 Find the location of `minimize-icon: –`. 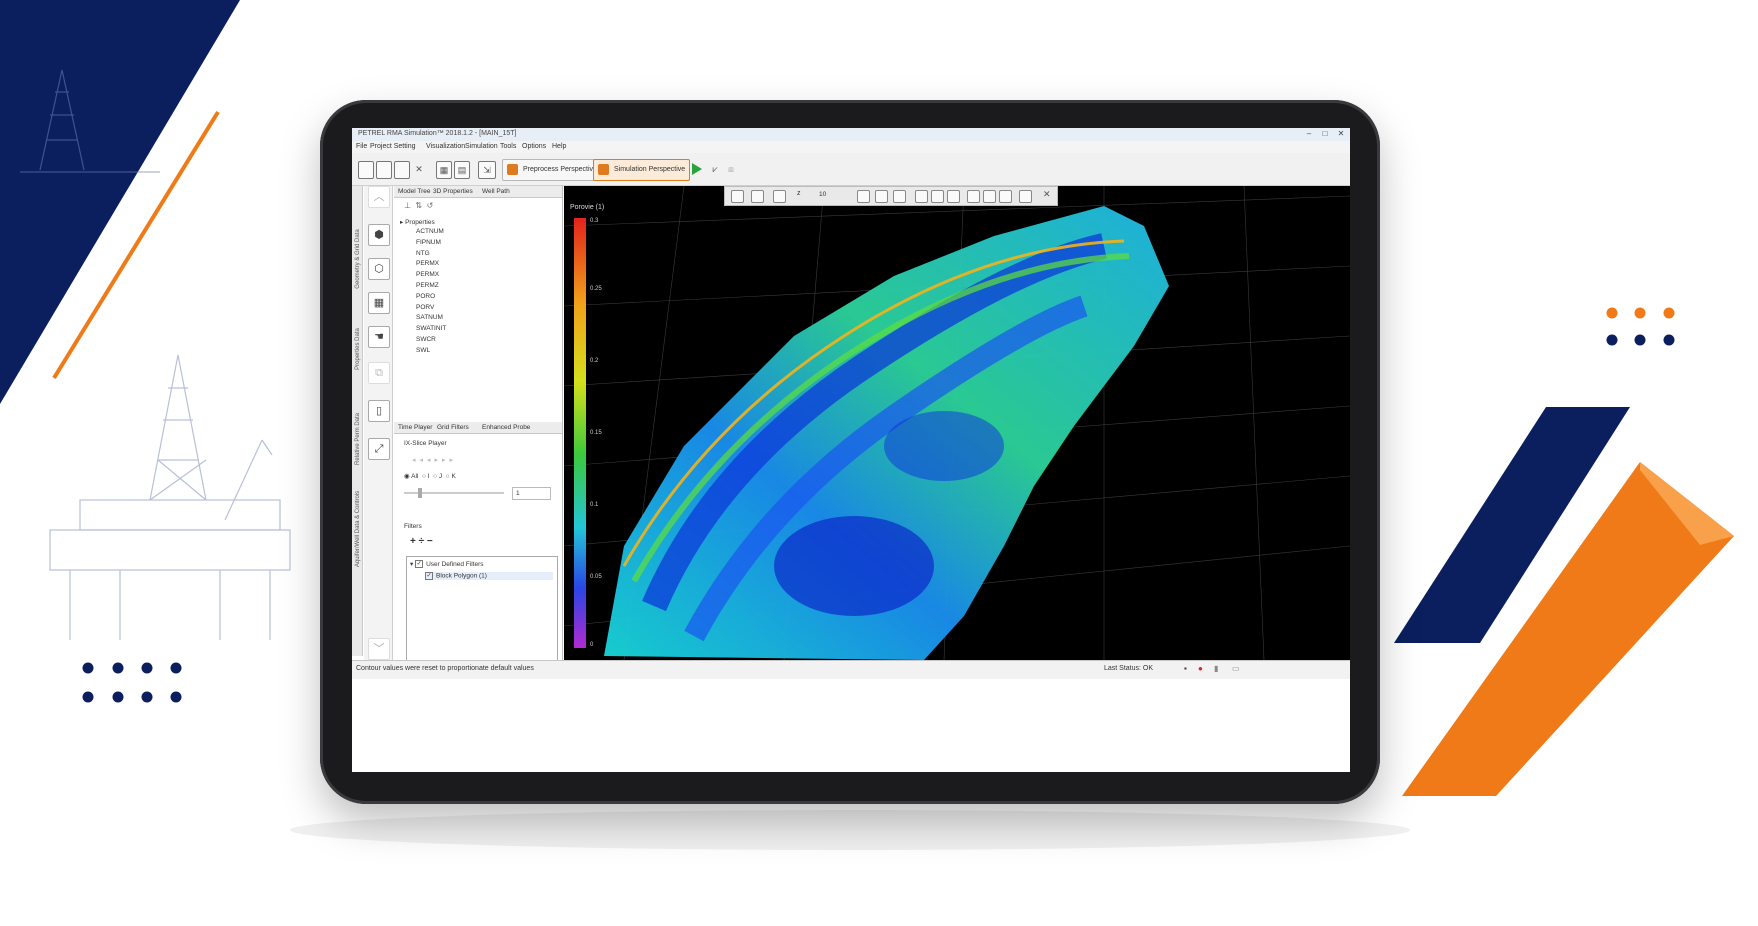

minimize-icon: – is located at coordinates (1309, 134).